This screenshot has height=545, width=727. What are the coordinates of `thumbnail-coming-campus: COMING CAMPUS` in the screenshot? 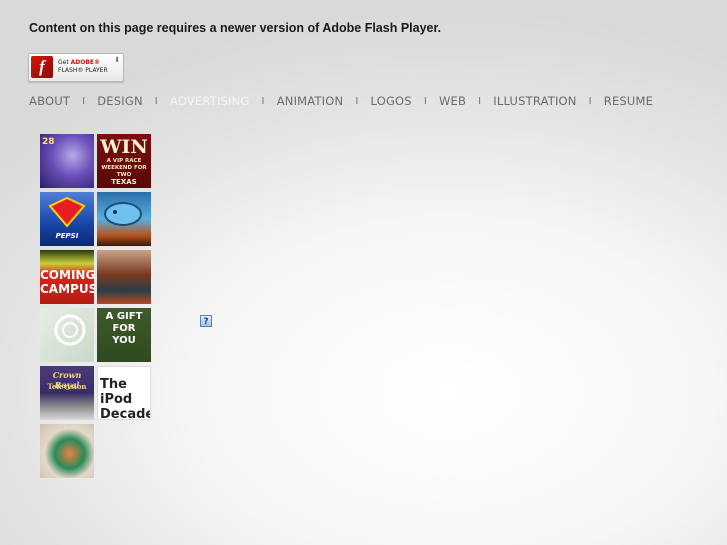 It's located at (67, 277).